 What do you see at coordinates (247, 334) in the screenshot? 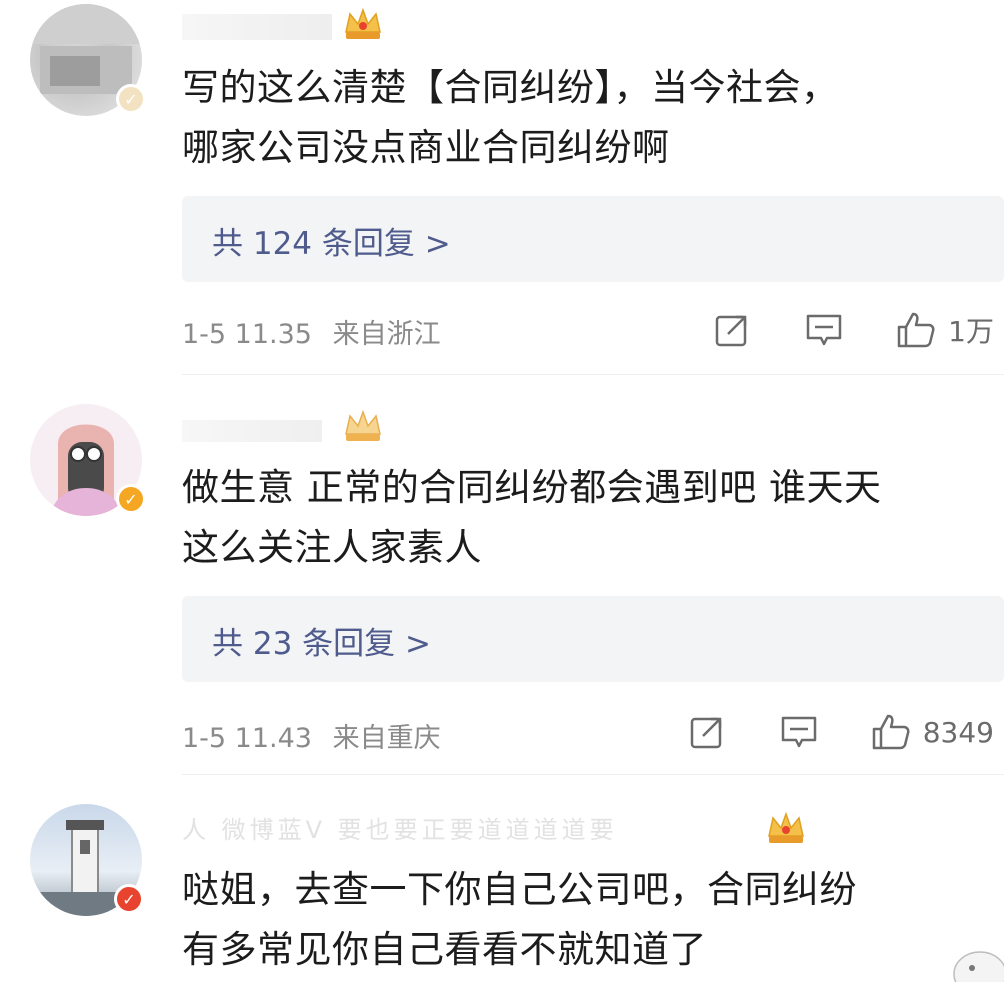
I see `timestamp: 1-5 11.35` at bounding box center [247, 334].